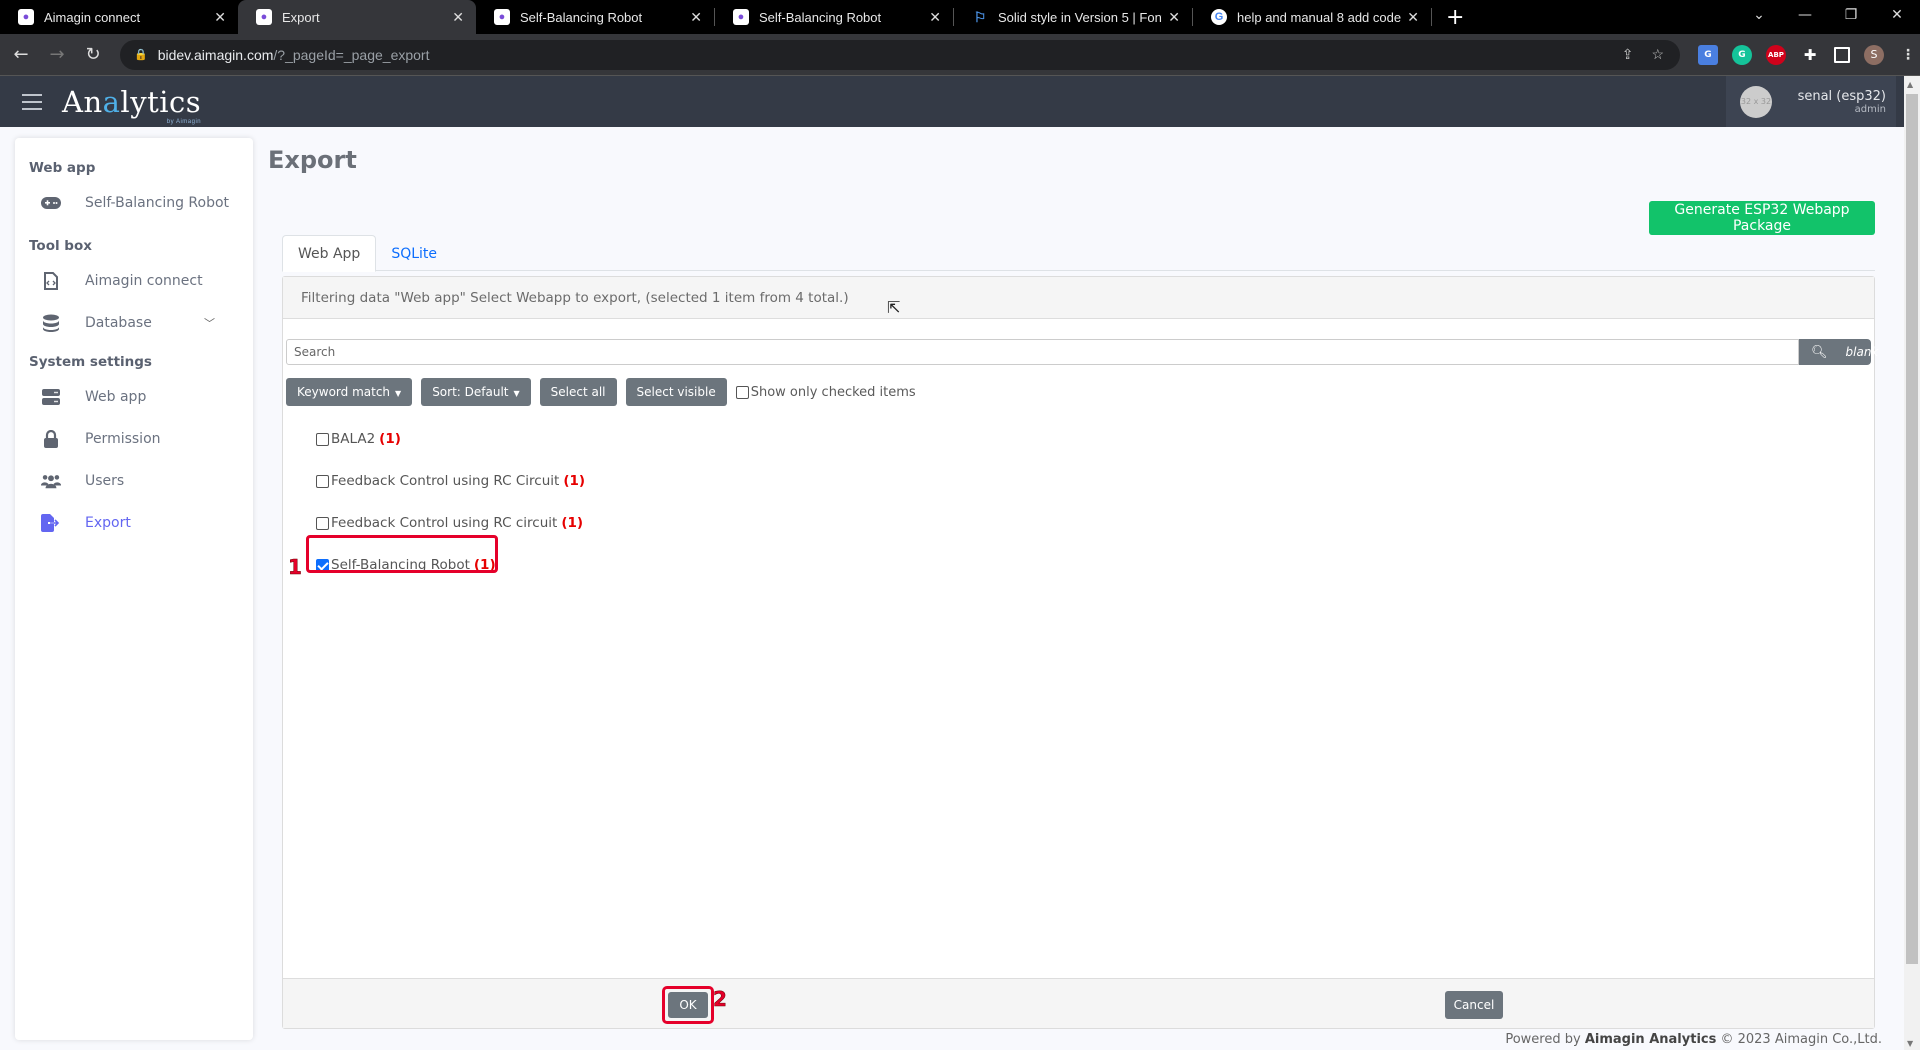 The height and width of the screenshot is (1050, 1920). I want to click on avatar: 32 x 32, so click(1756, 101).